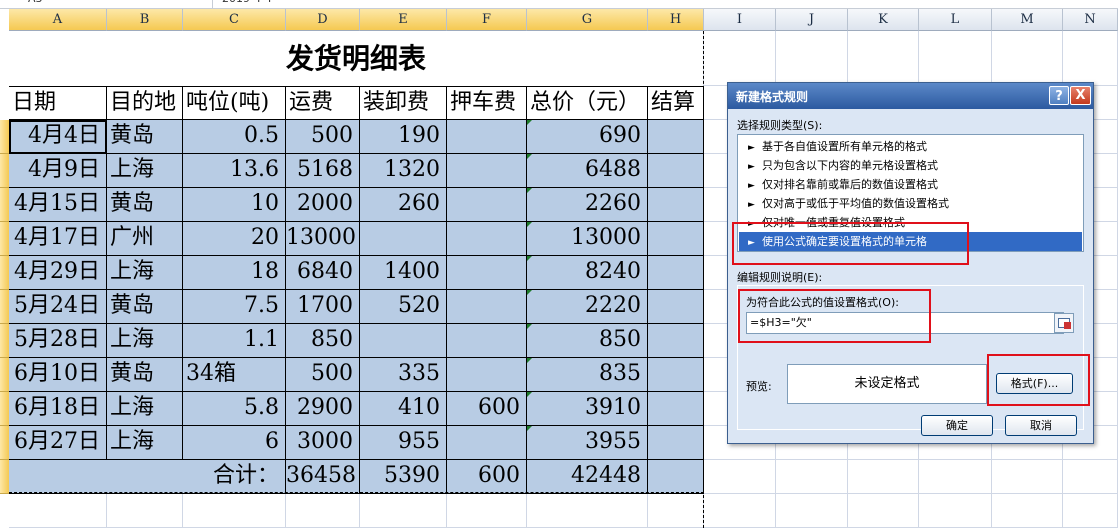 The width and height of the screenshot is (1118, 528). I want to click on column-label: 运费, so click(323, 103).